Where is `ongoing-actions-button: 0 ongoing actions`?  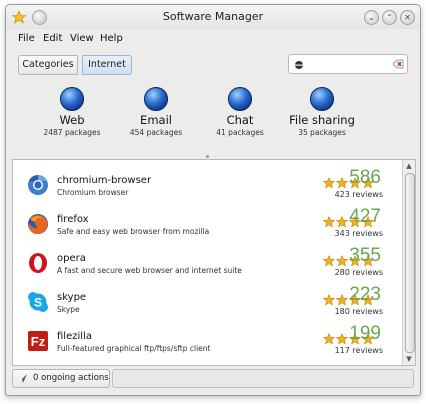
ongoing-actions-button: 0 ongoing actions is located at coordinates (61, 378).